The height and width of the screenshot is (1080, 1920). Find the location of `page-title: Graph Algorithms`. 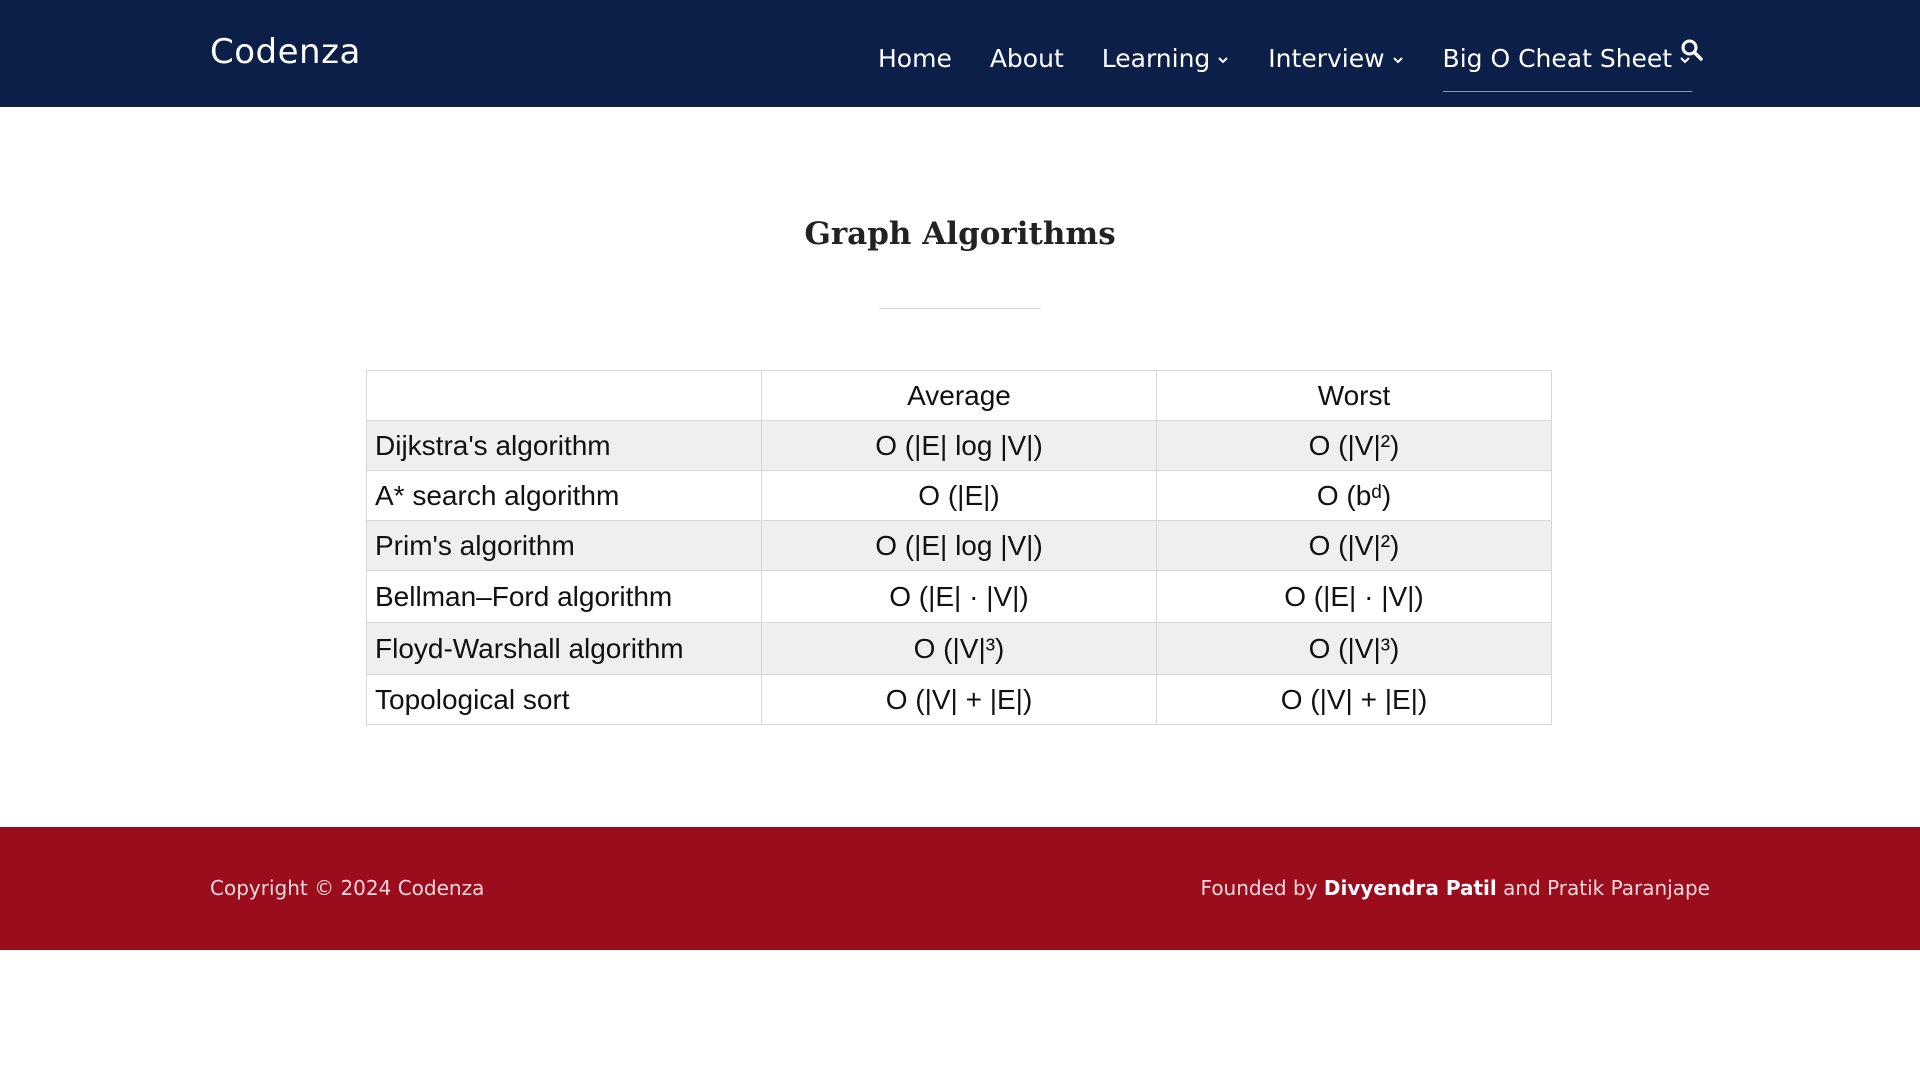

page-title: Graph Algorithms is located at coordinates (960, 234).